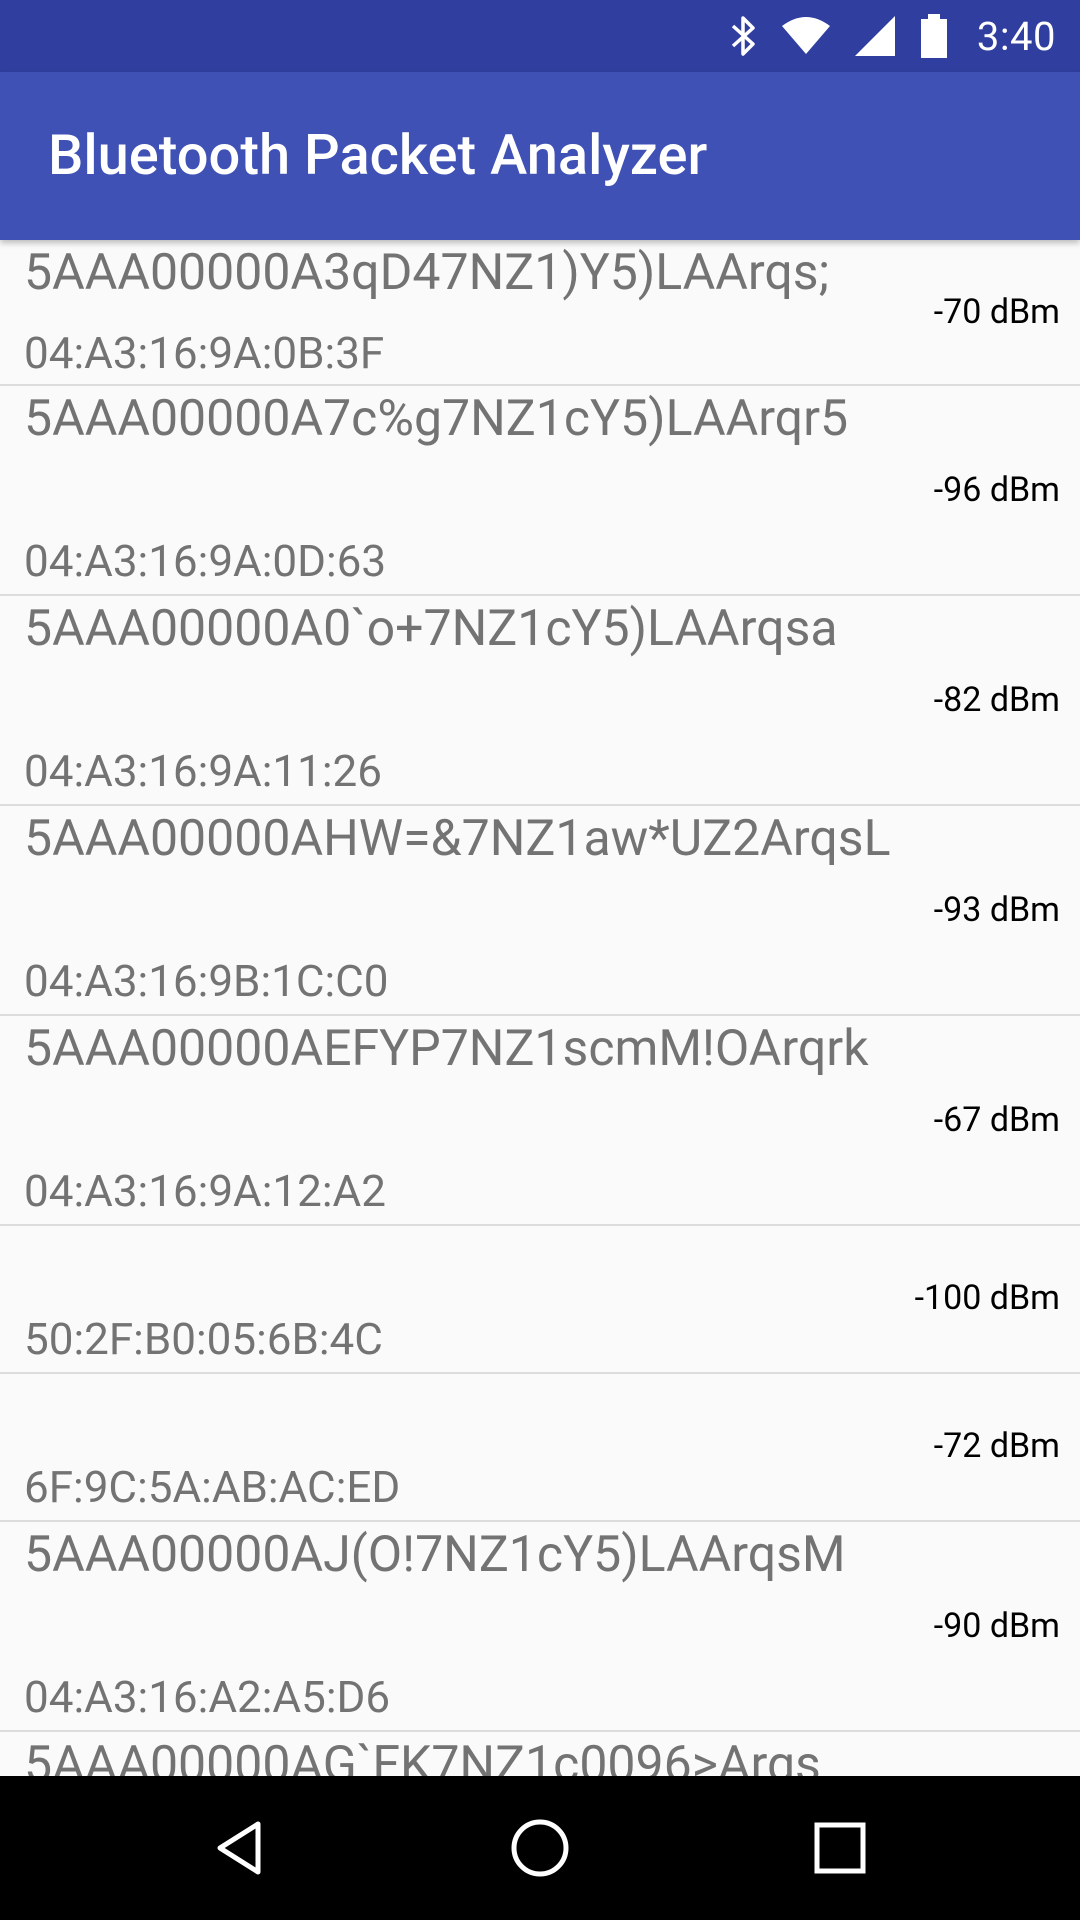 The width and height of the screenshot is (1080, 1920). I want to click on device-name: 5AAA00000AJ(O!7NZ1cY5)LAArqsM, so click(435, 1555).